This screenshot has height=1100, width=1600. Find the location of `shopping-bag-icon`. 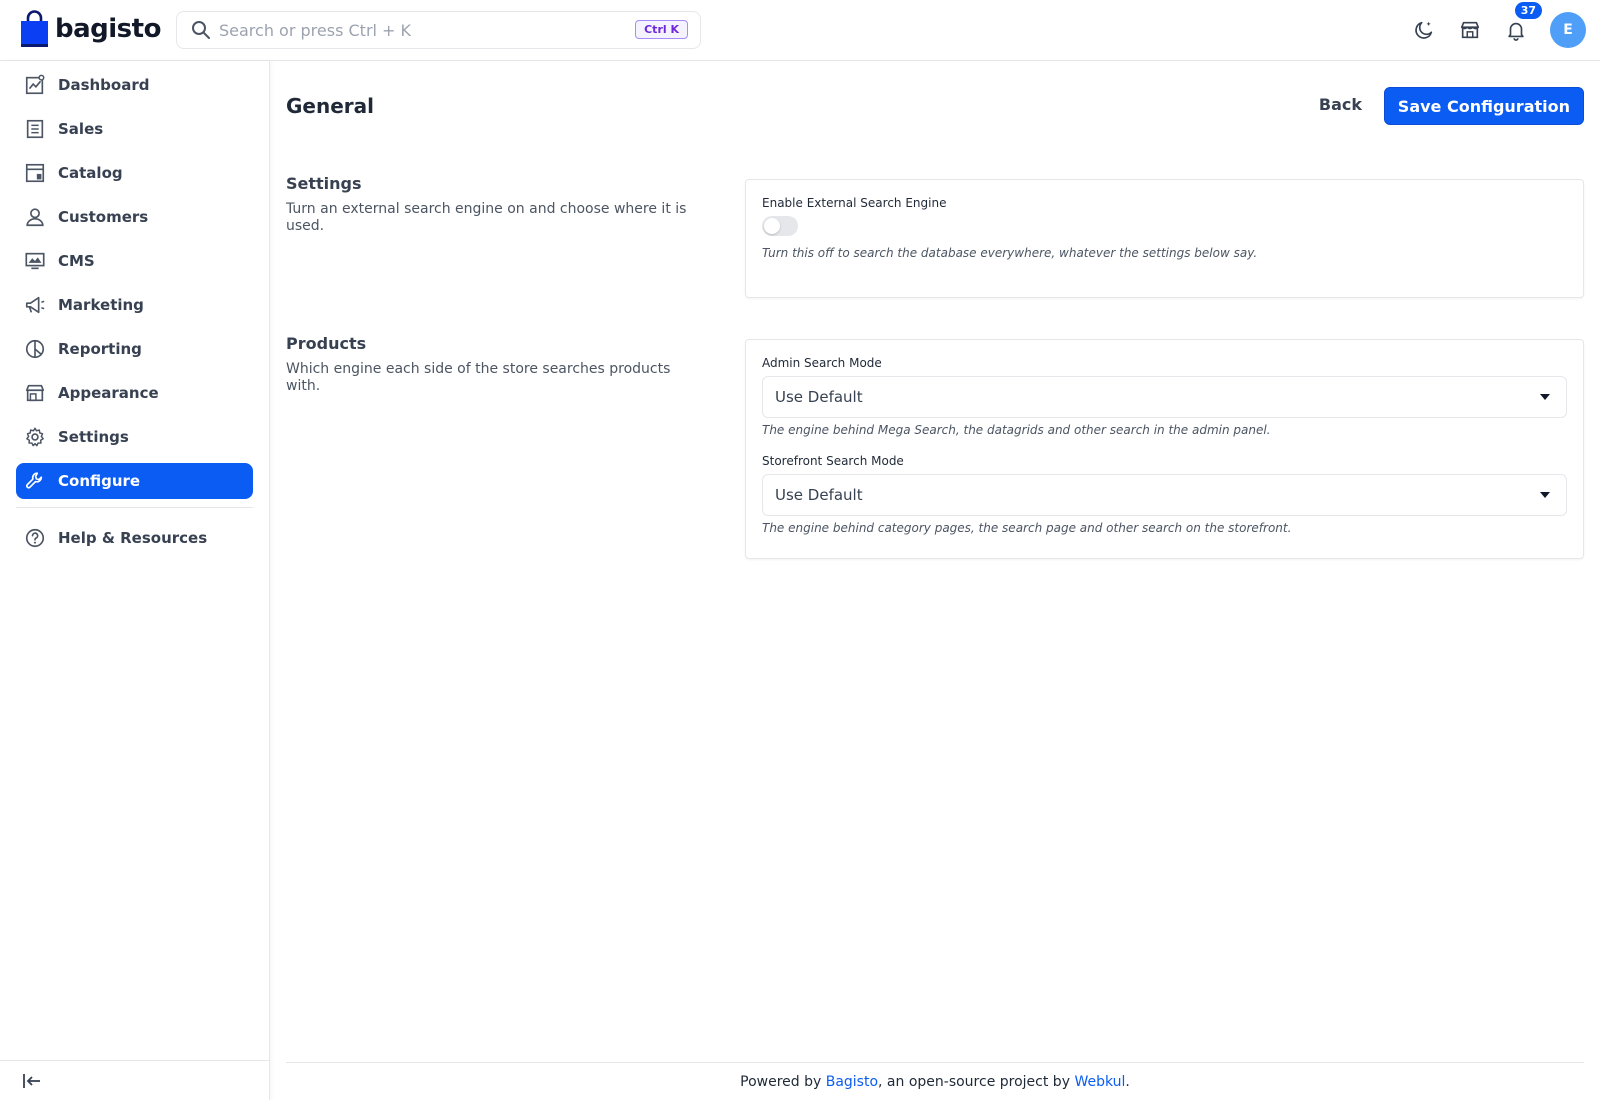

shopping-bag-icon is located at coordinates (34, 28).